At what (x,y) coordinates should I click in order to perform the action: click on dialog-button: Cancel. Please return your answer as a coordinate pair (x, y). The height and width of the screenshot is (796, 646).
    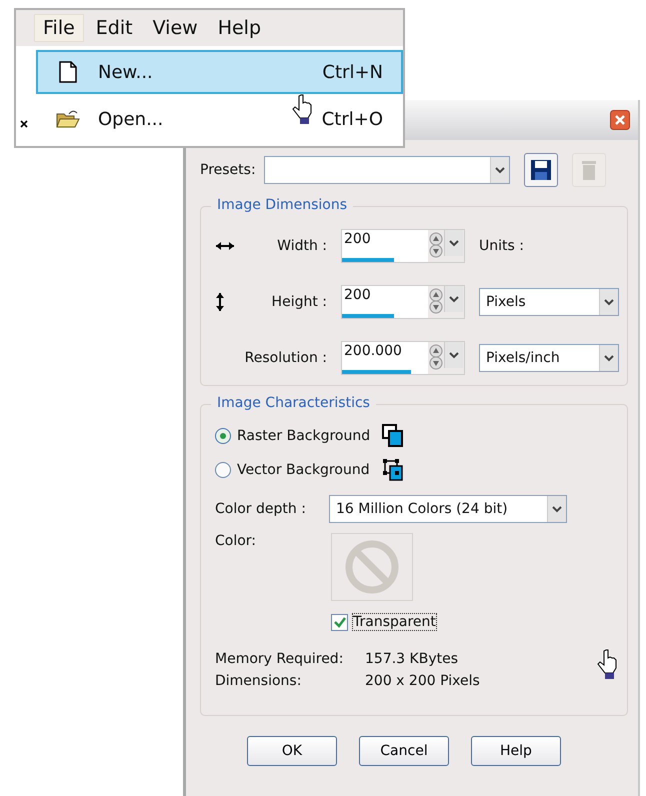
    Looking at the image, I should click on (404, 751).